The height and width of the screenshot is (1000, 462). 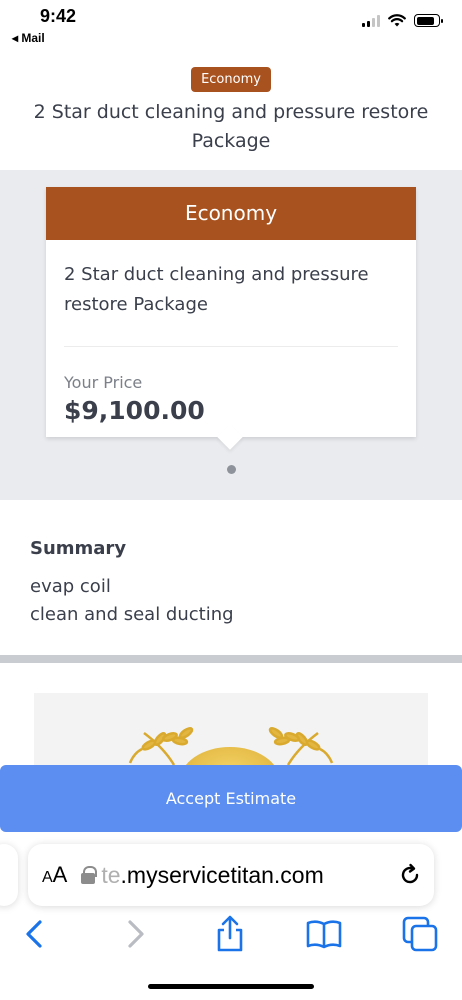 What do you see at coordinates (231, 986) in the screenshot?
I see `home-indicator` at bounding box center [231, 986].